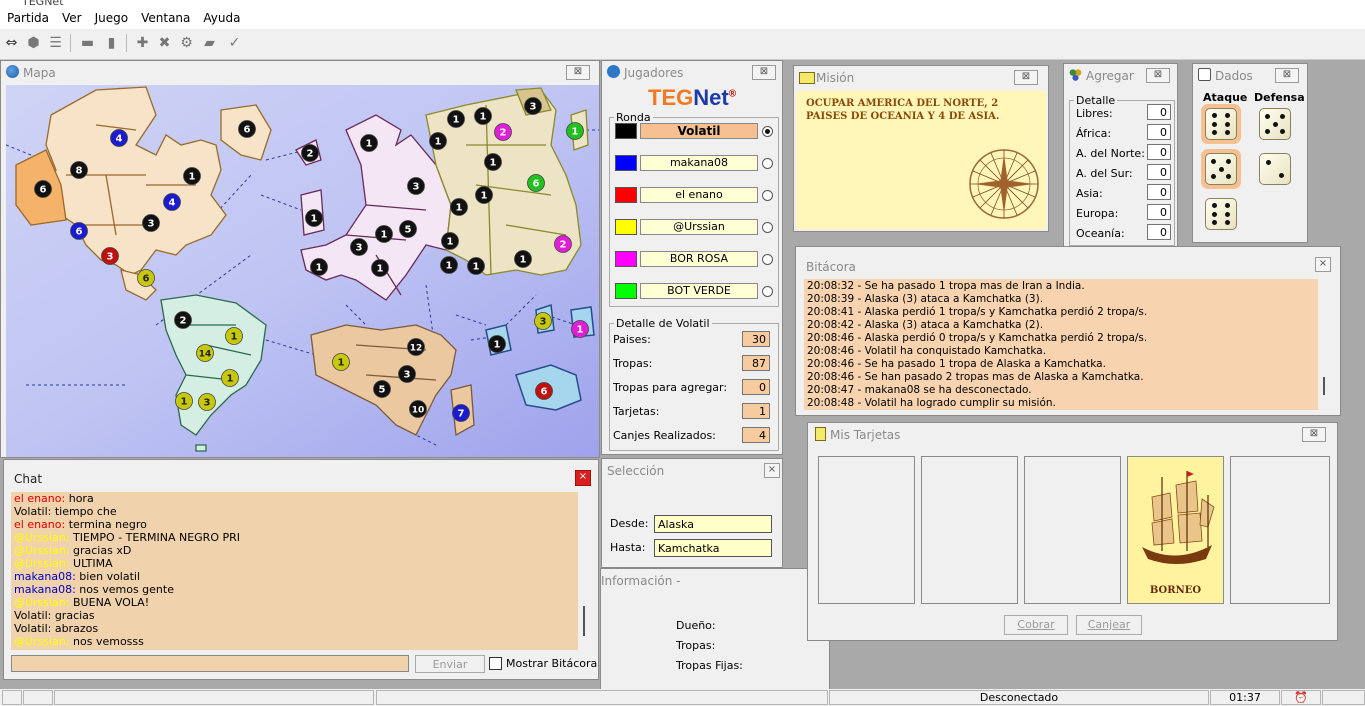  What do you see at coordinates (628, 547) in the screenshot?
I see `to-label: Hasta:` at bounding box center [628, 547].